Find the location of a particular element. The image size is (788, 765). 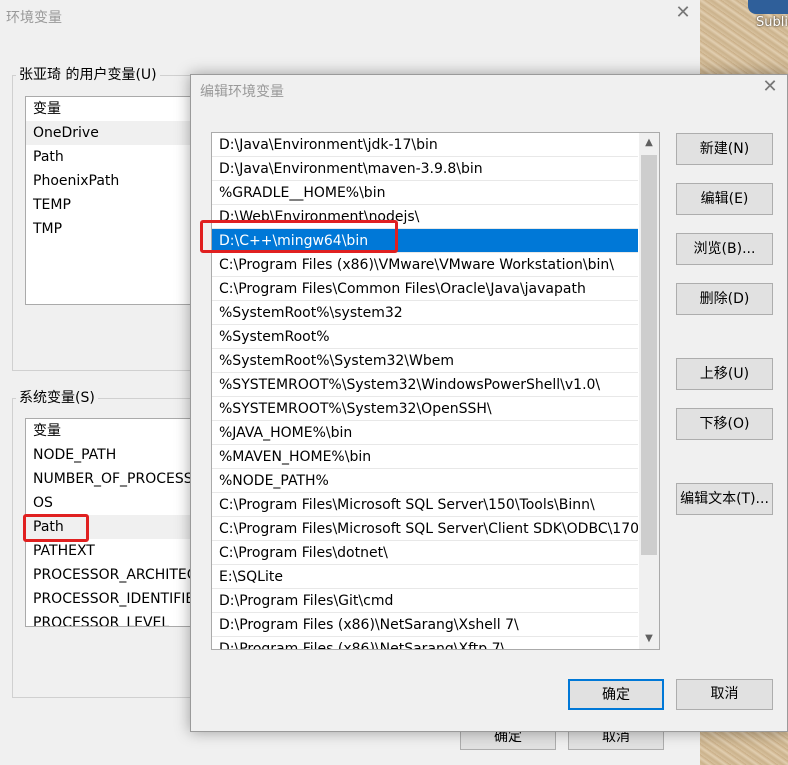

desktop-icon-label: Subli is located at coordinates (772, 22).